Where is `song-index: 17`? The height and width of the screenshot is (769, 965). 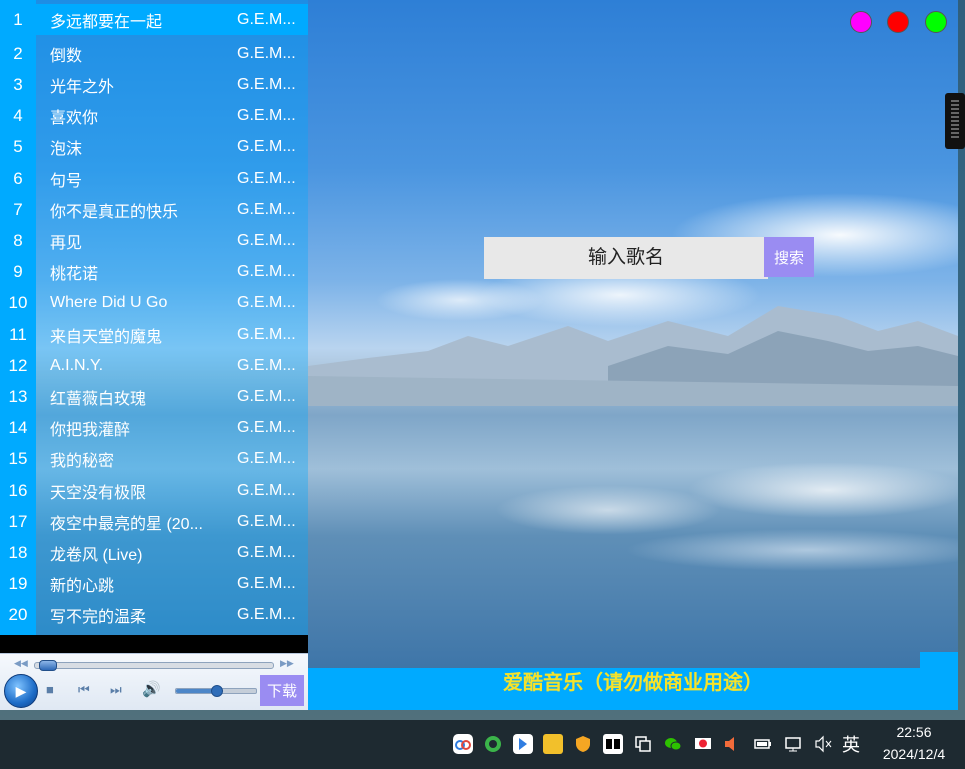 song-index: 17 is located at coordinates (18, 521).